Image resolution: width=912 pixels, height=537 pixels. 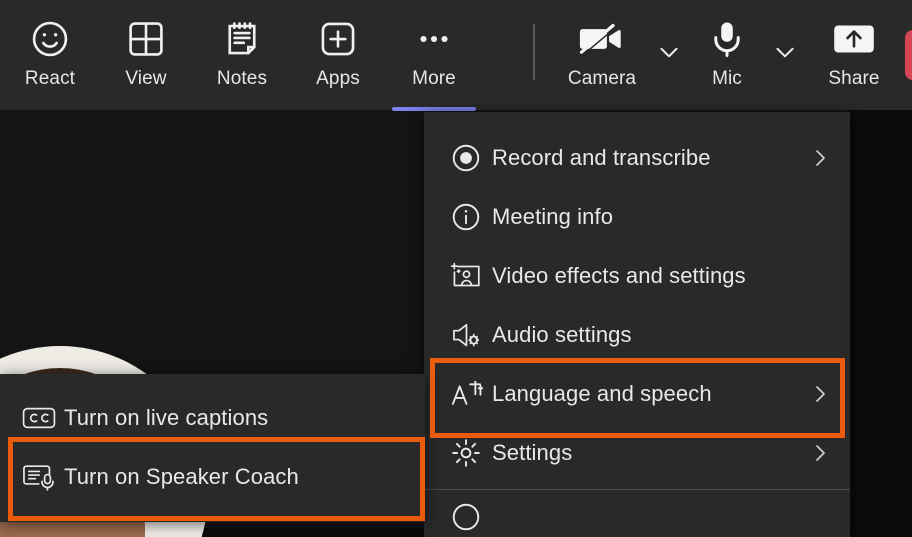 I want to click on share-up-arrow-icon, so click(x=854, y=39).